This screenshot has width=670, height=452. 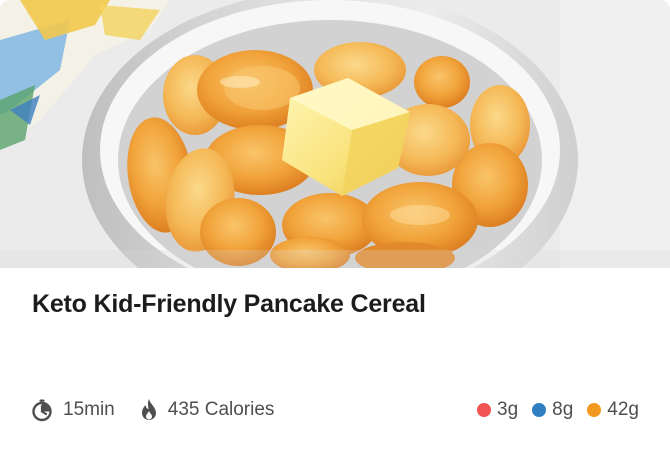 What do you see at coordinates (594, 410) in the screenshot?
I see `macro-dot-orange` at bounding box center [594, 410].